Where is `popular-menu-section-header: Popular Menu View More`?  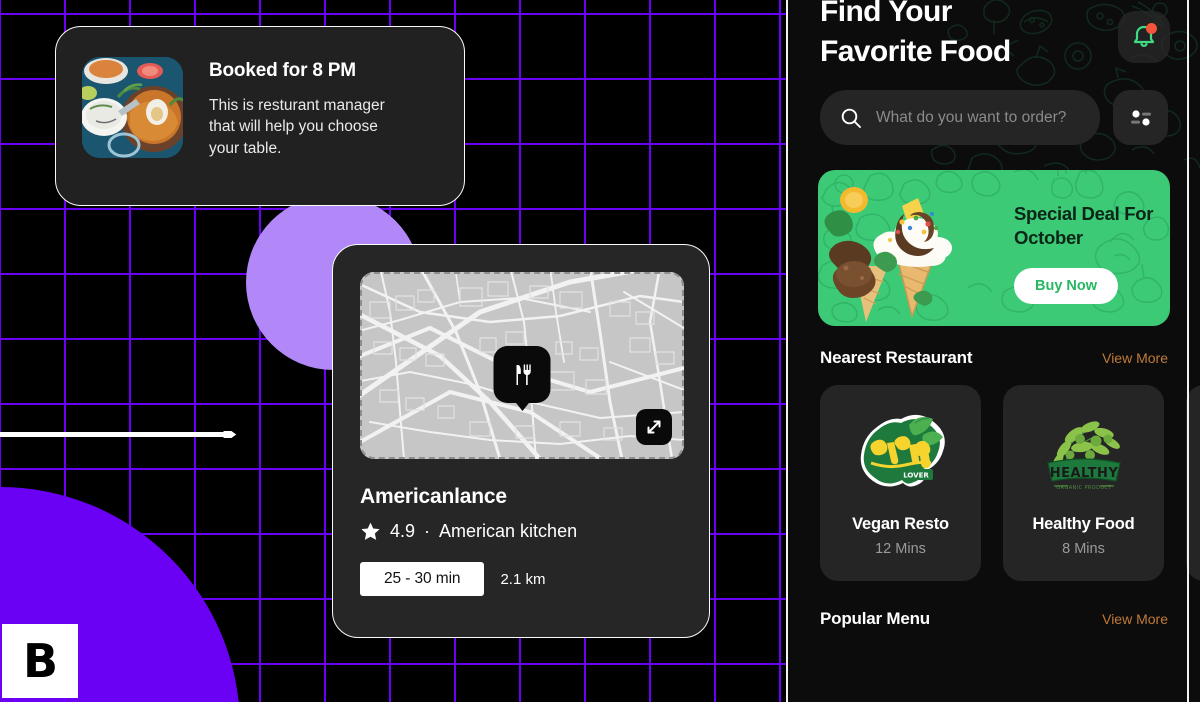
popular-menu-section-header: Popular Menu View More is located at coordinates (994, 619).